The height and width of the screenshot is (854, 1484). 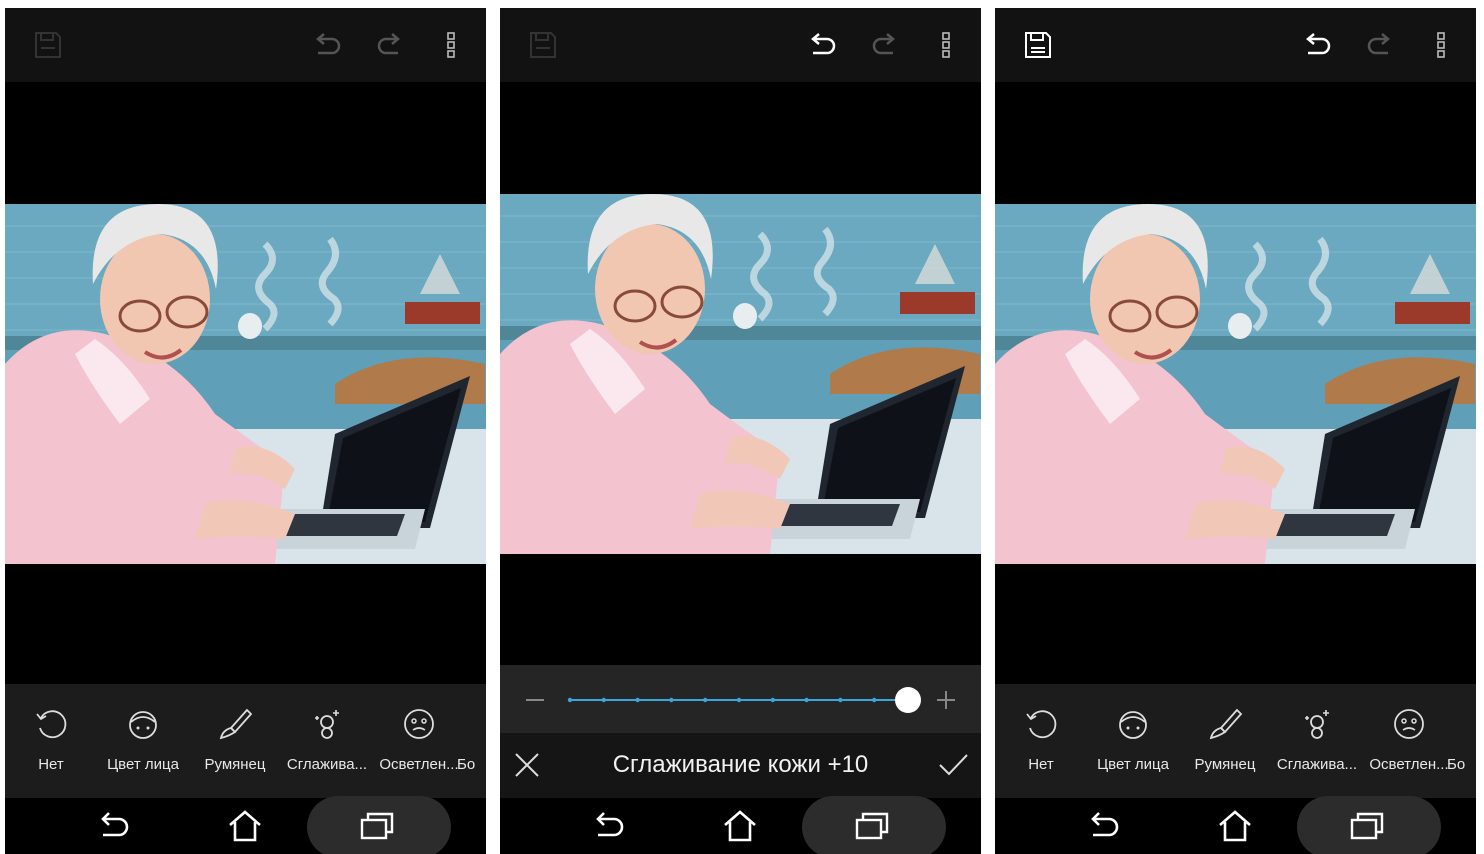 I want to click on intensity-slider, so click(x=740, y=699).